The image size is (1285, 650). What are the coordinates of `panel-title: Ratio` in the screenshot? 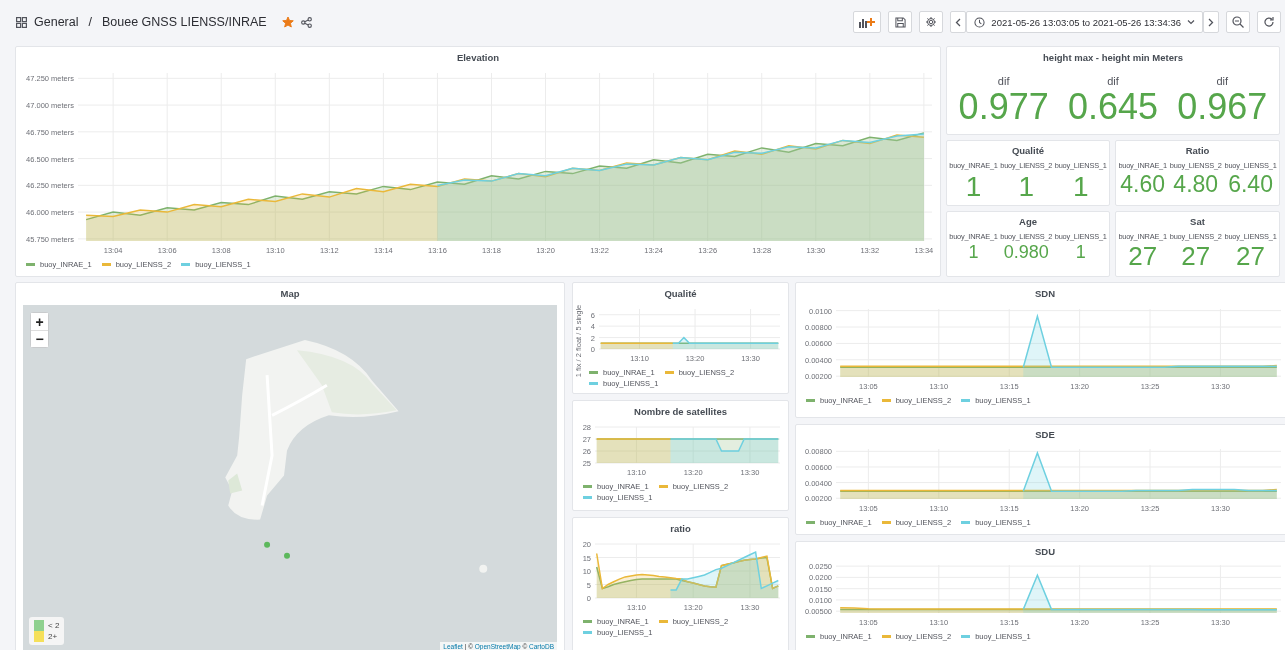 It's located at (1197, 151).